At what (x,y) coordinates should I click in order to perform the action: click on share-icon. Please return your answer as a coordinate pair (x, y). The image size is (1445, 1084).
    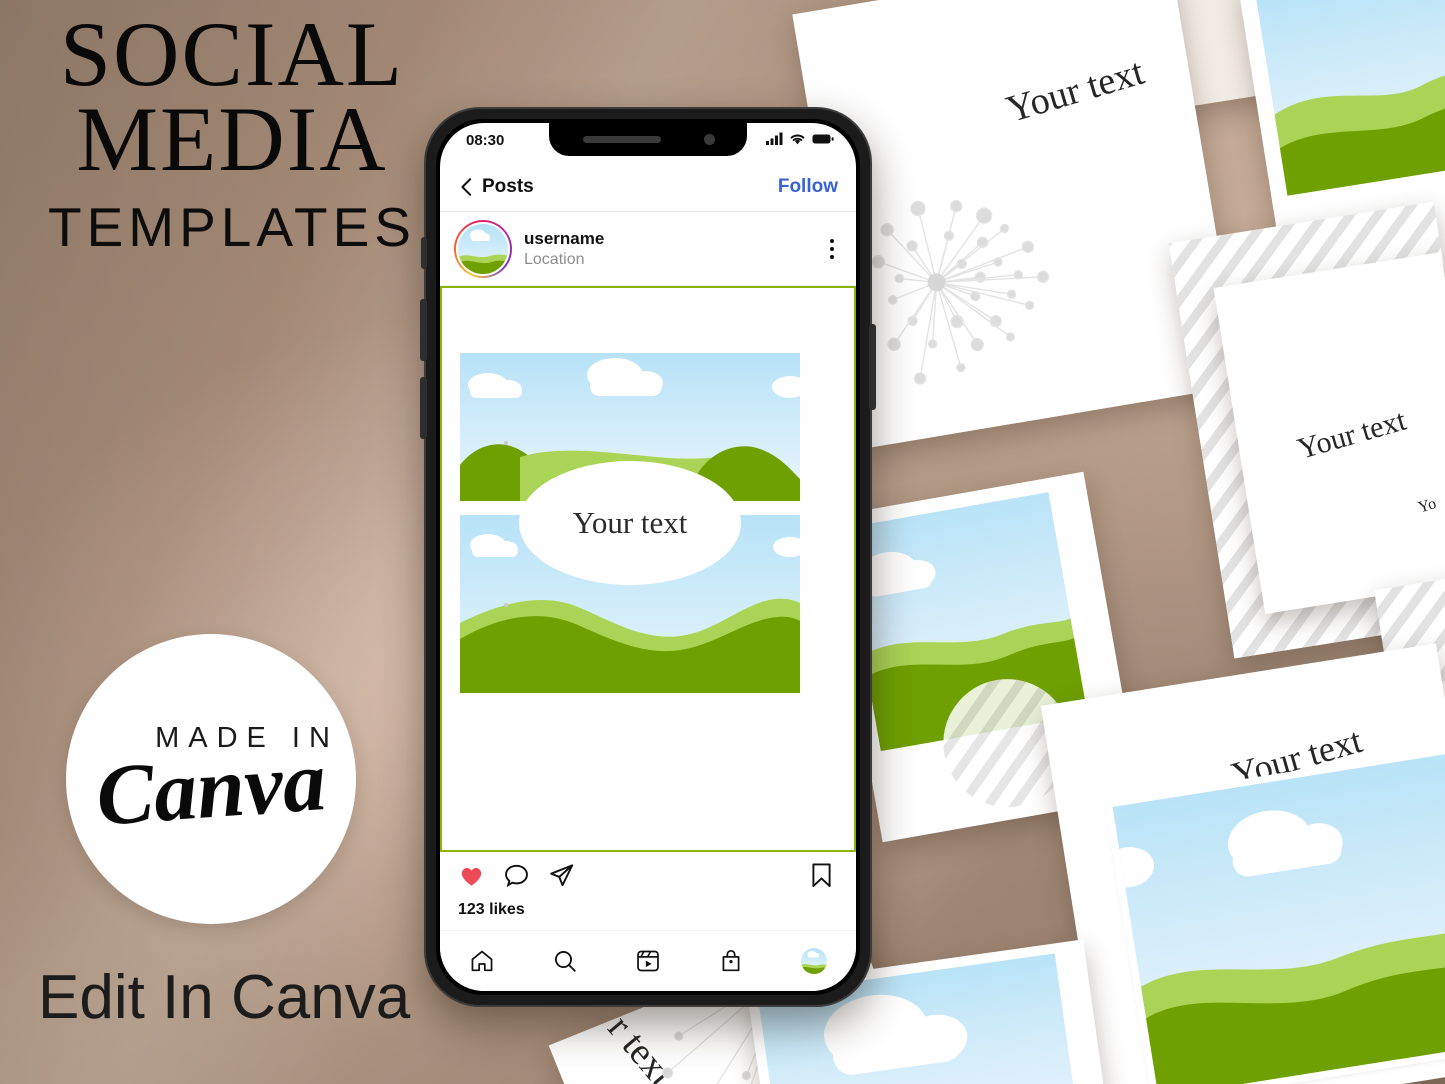
    Looking at the image, I should click on (561, 875).